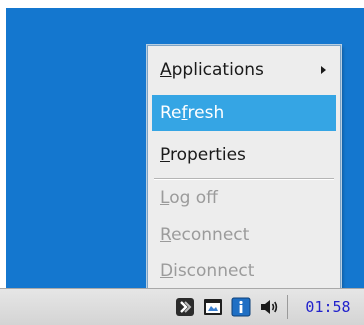 This screenshot has height=325, width=364. Describe the element at coordinates (192, 113) in the screenshot. I see `menu-item-label: Refresh` at that location.